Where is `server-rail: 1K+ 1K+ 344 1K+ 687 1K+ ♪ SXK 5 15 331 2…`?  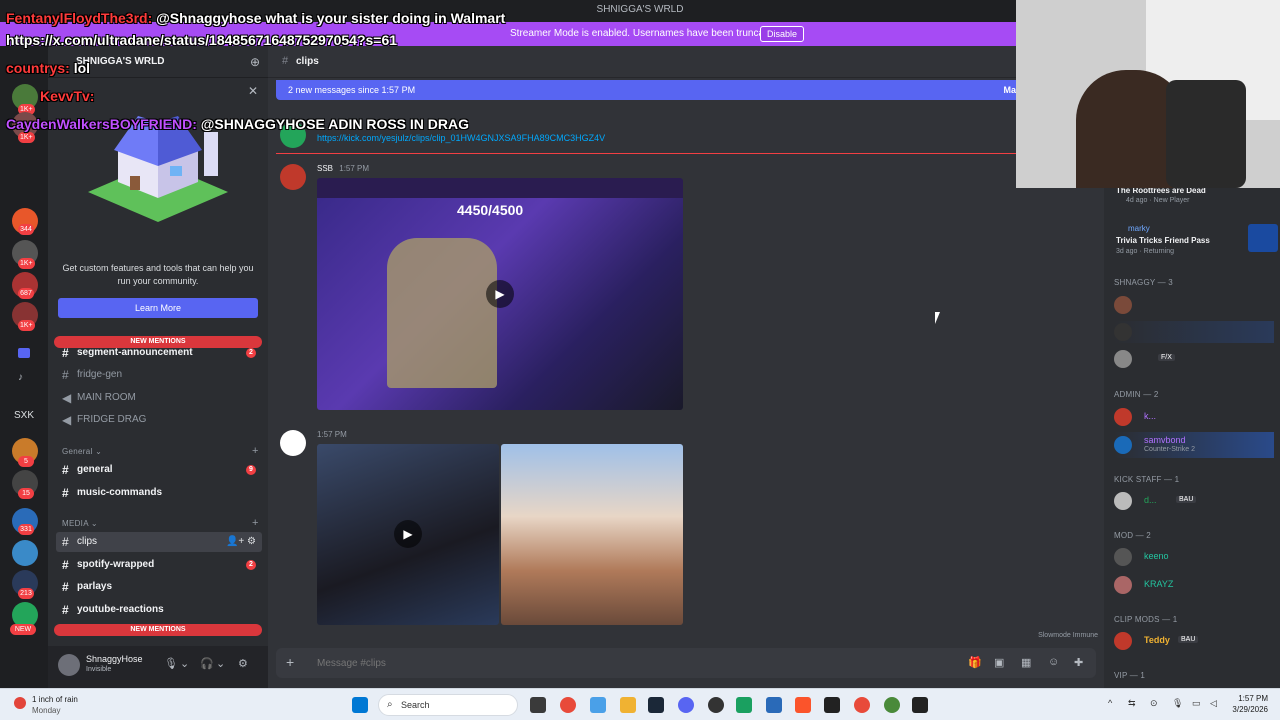 server-rail: 1K+ 1K+ 344 1K+ 687 1K+ ♪ SXK 5 15 331 2… is located at coordinates (24, 367).